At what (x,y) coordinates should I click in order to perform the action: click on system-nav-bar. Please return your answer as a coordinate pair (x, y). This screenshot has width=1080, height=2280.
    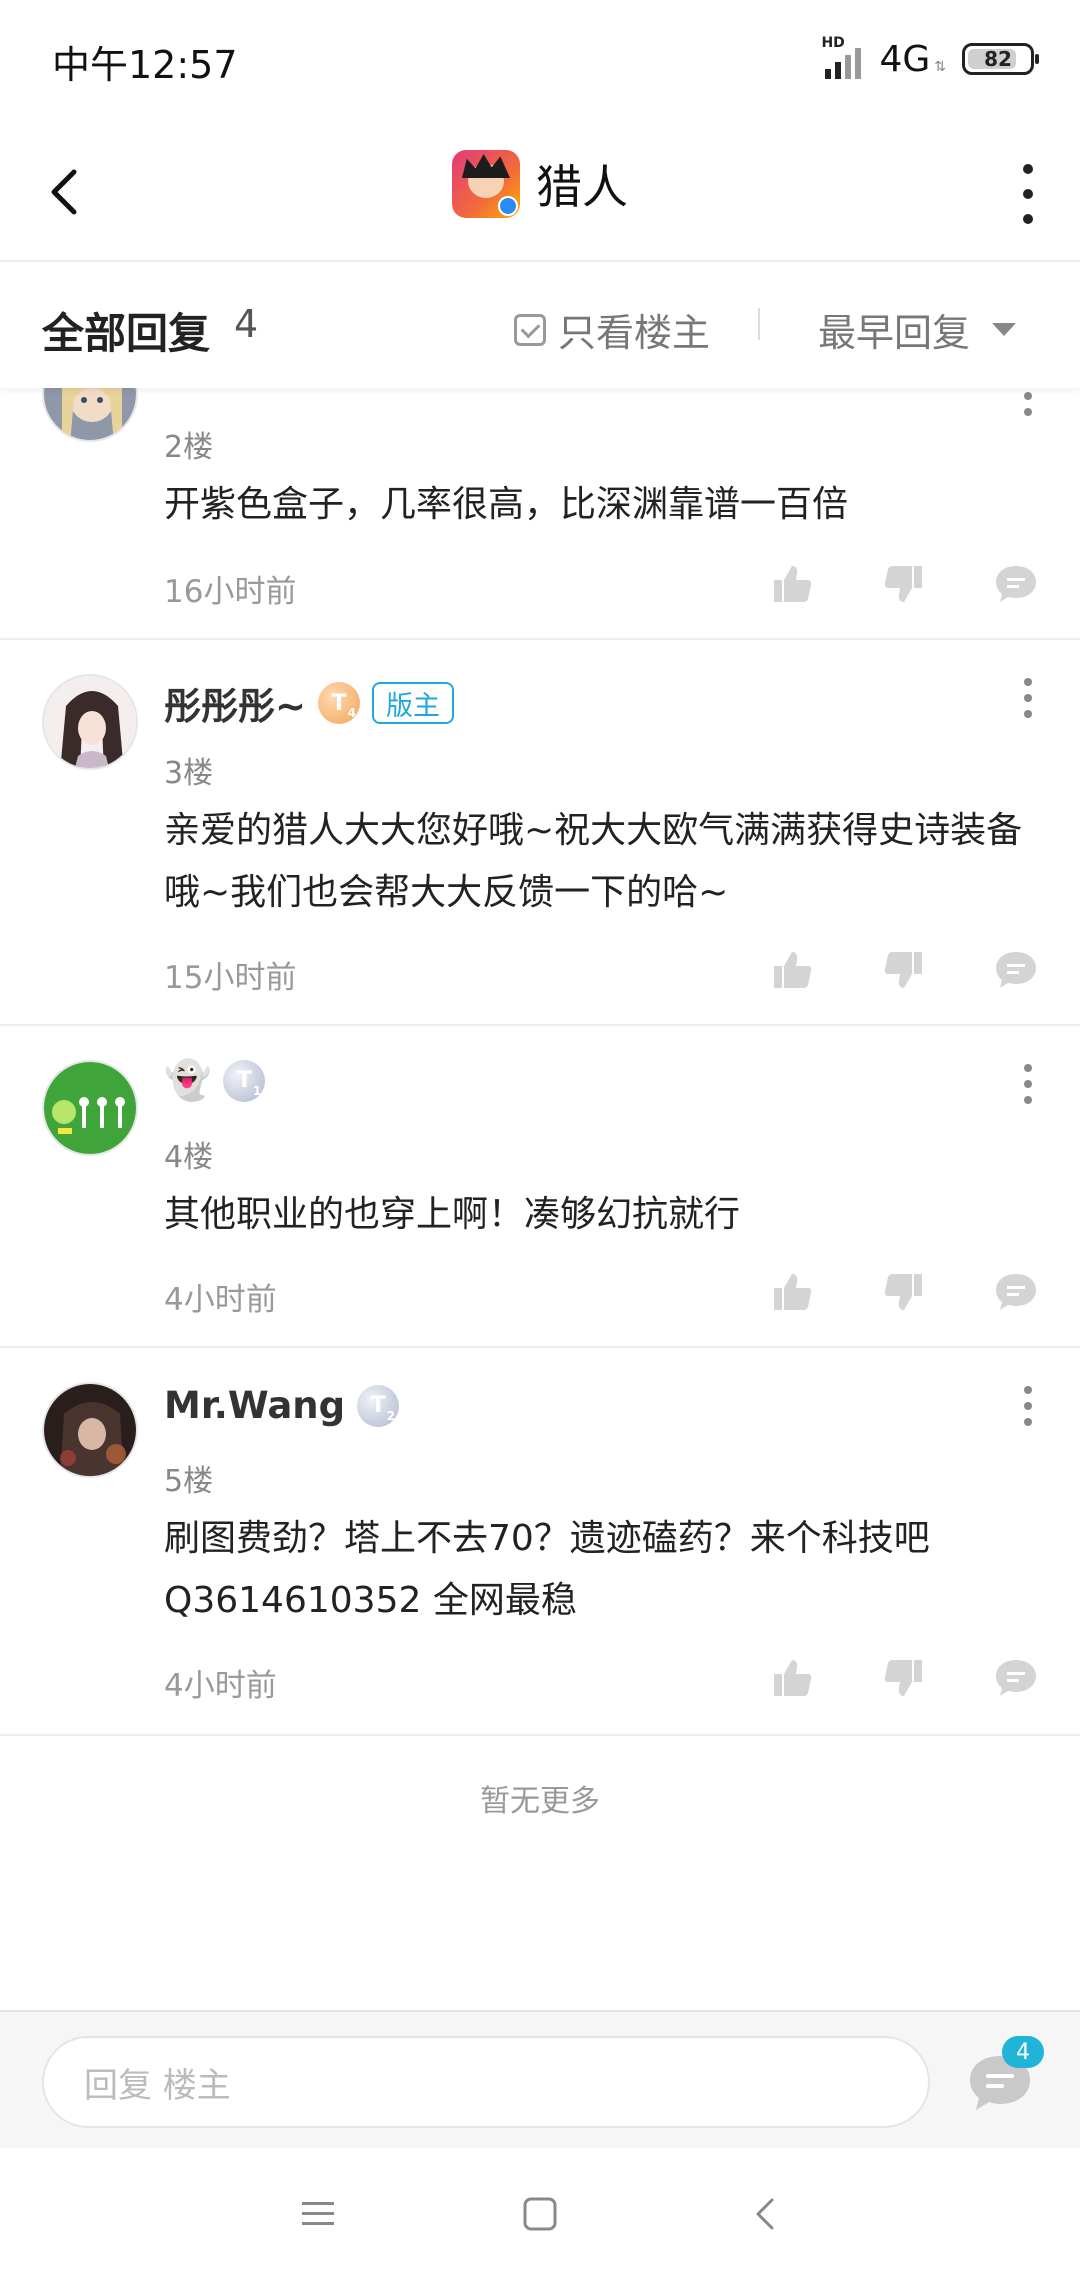
    Looking at the image, I should click on (540, 2214).